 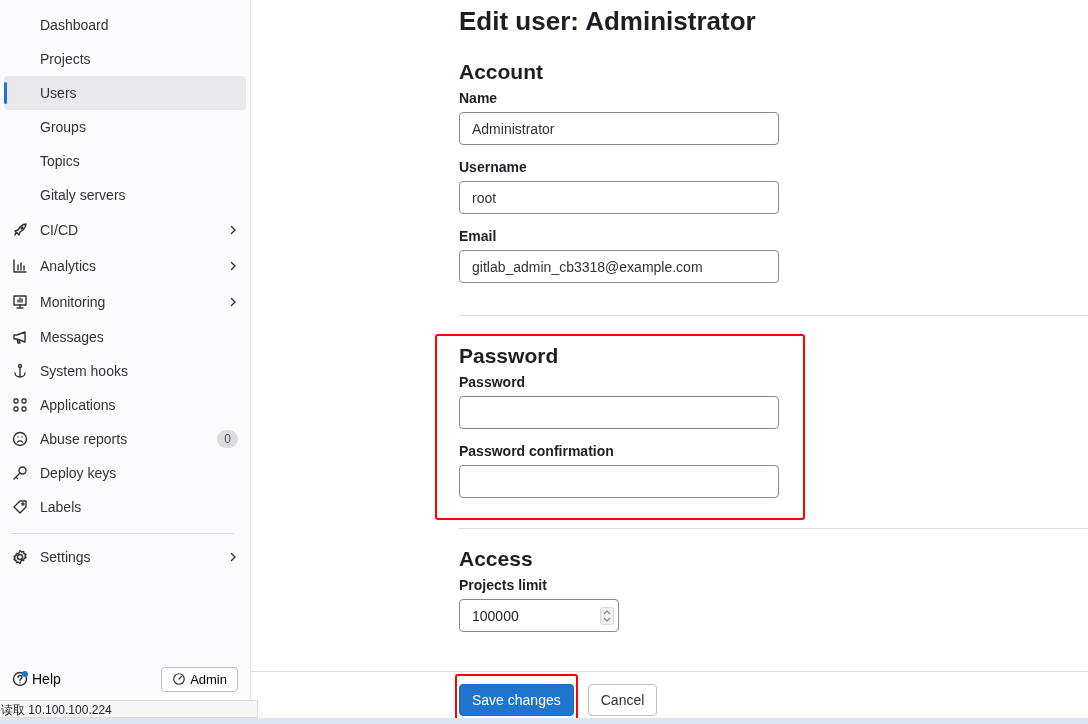 I want to click on nav-item: Users, so click(x=125, y=93).